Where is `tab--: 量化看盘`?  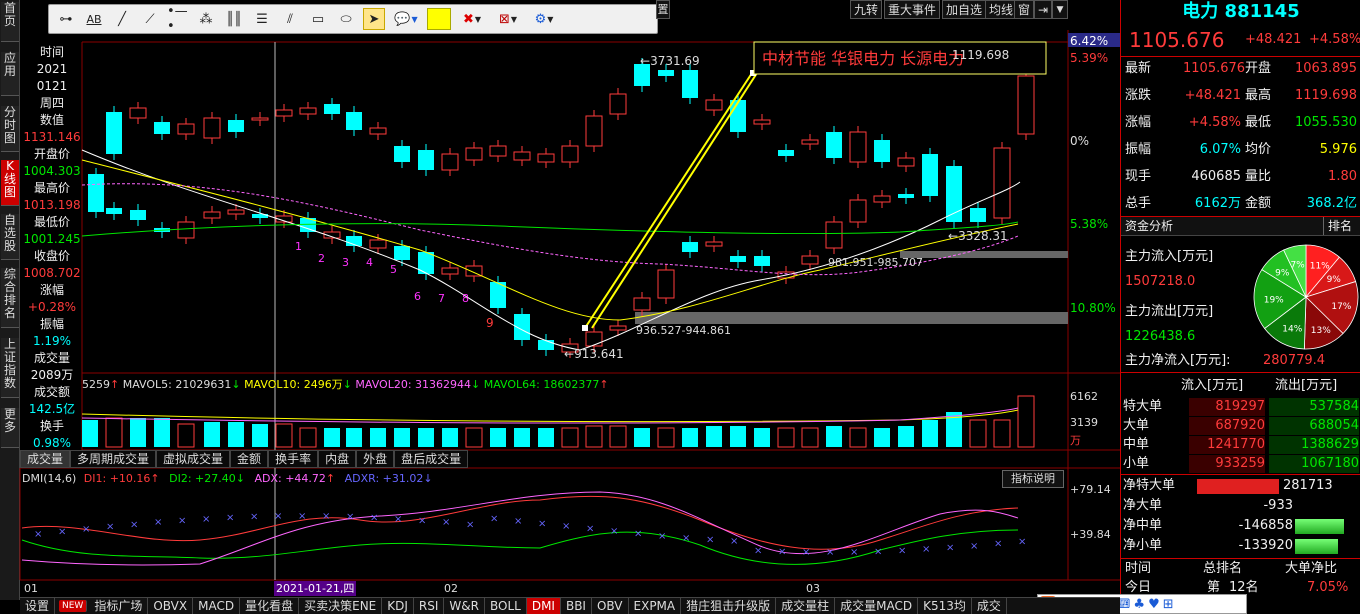
tab--: 量化看盘 is located at coordinates (270, 606).